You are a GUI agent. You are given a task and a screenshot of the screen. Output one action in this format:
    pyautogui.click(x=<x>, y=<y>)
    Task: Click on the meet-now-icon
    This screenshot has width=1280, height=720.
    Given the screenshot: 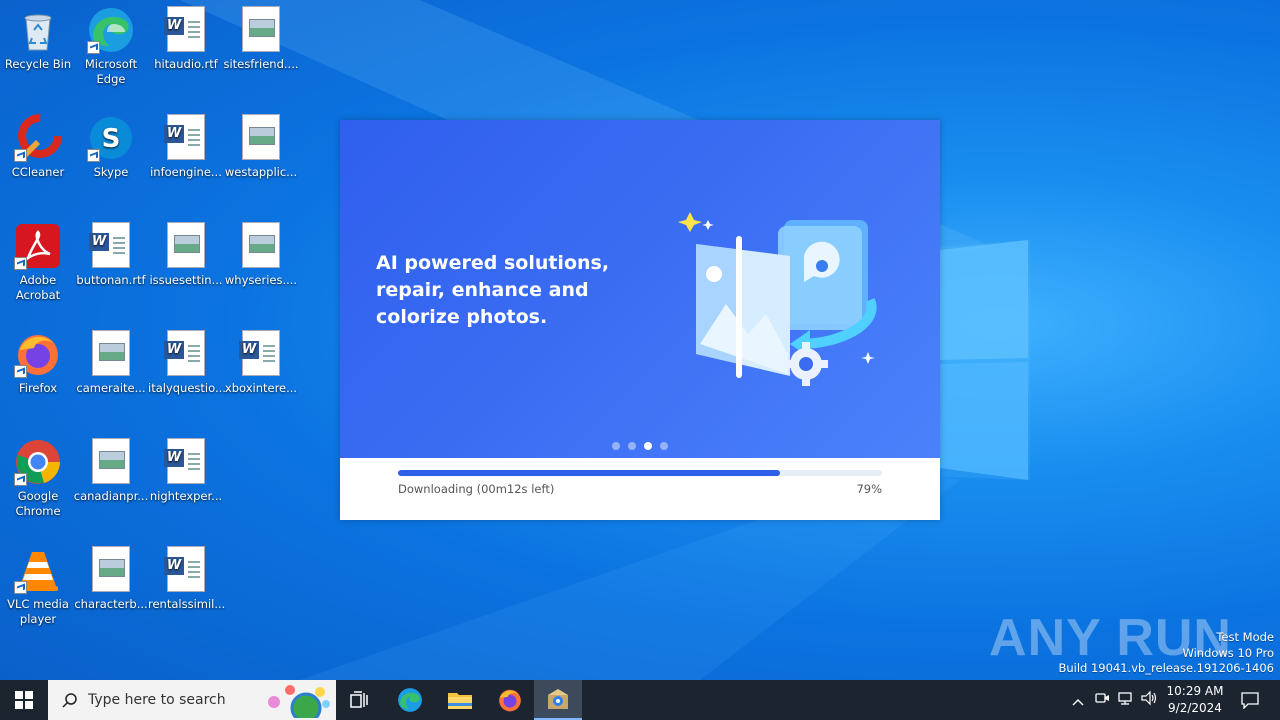 What is the action you would take?
    pyautogui.click(x=1102, y=700)
    